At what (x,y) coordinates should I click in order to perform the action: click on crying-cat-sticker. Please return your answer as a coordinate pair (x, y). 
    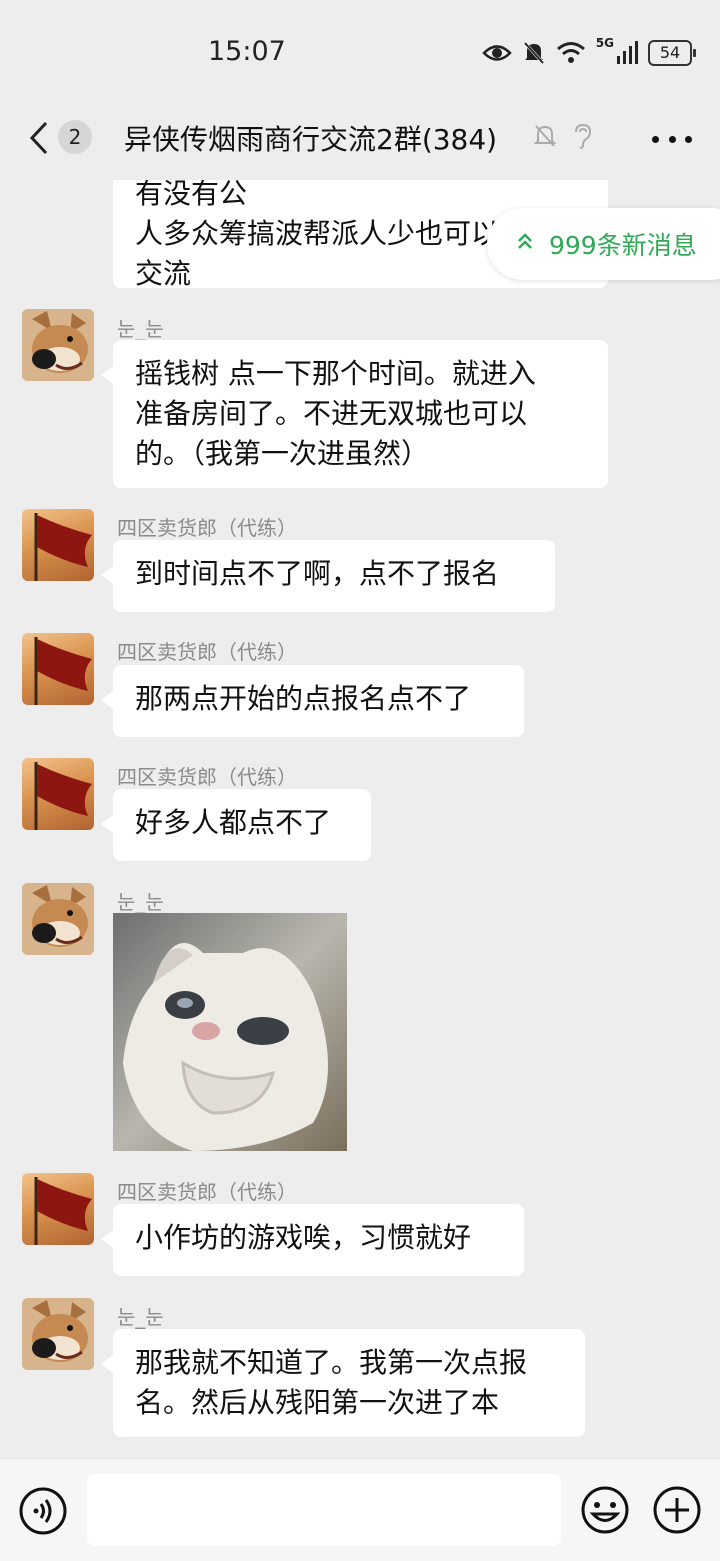
    Looking at the image, I should click on (230, 1032).